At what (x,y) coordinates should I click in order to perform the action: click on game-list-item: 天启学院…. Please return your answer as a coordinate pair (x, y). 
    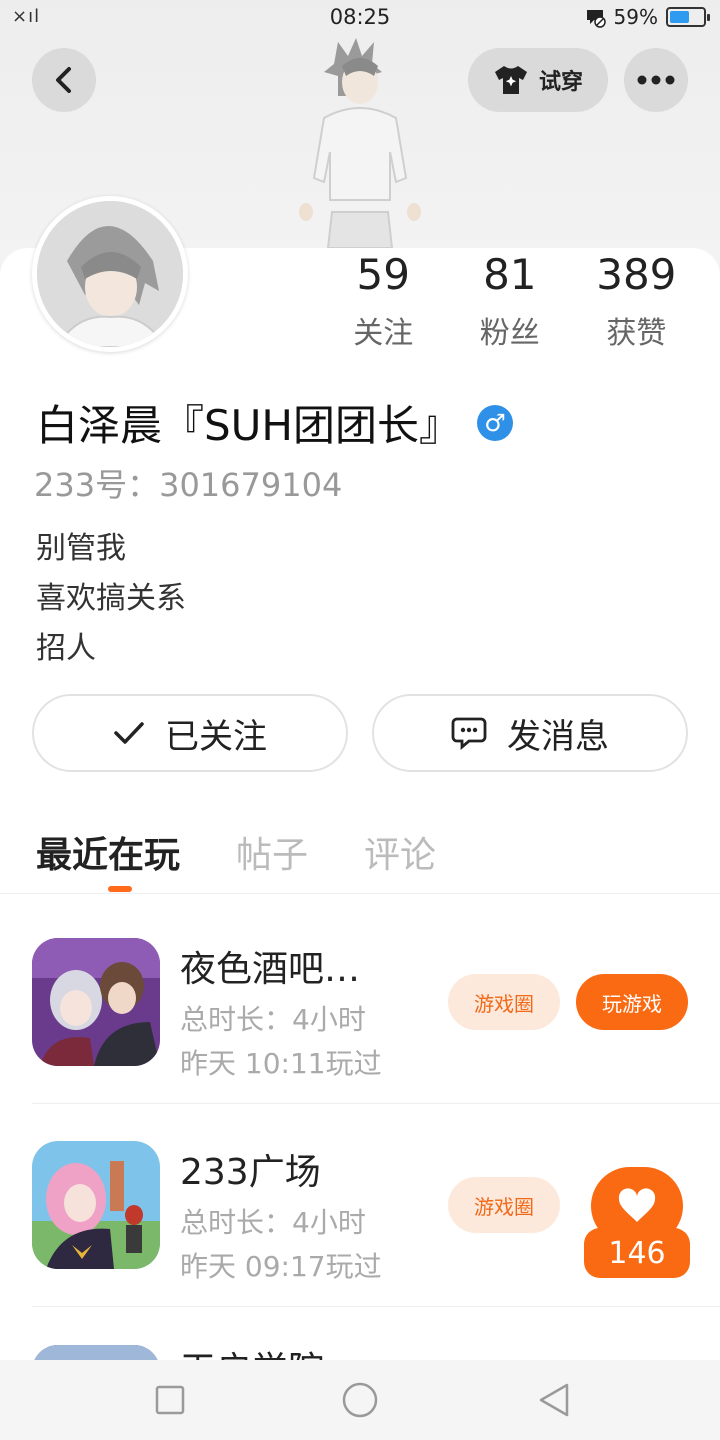
    Looking at the image, I should click on (360, 1333).